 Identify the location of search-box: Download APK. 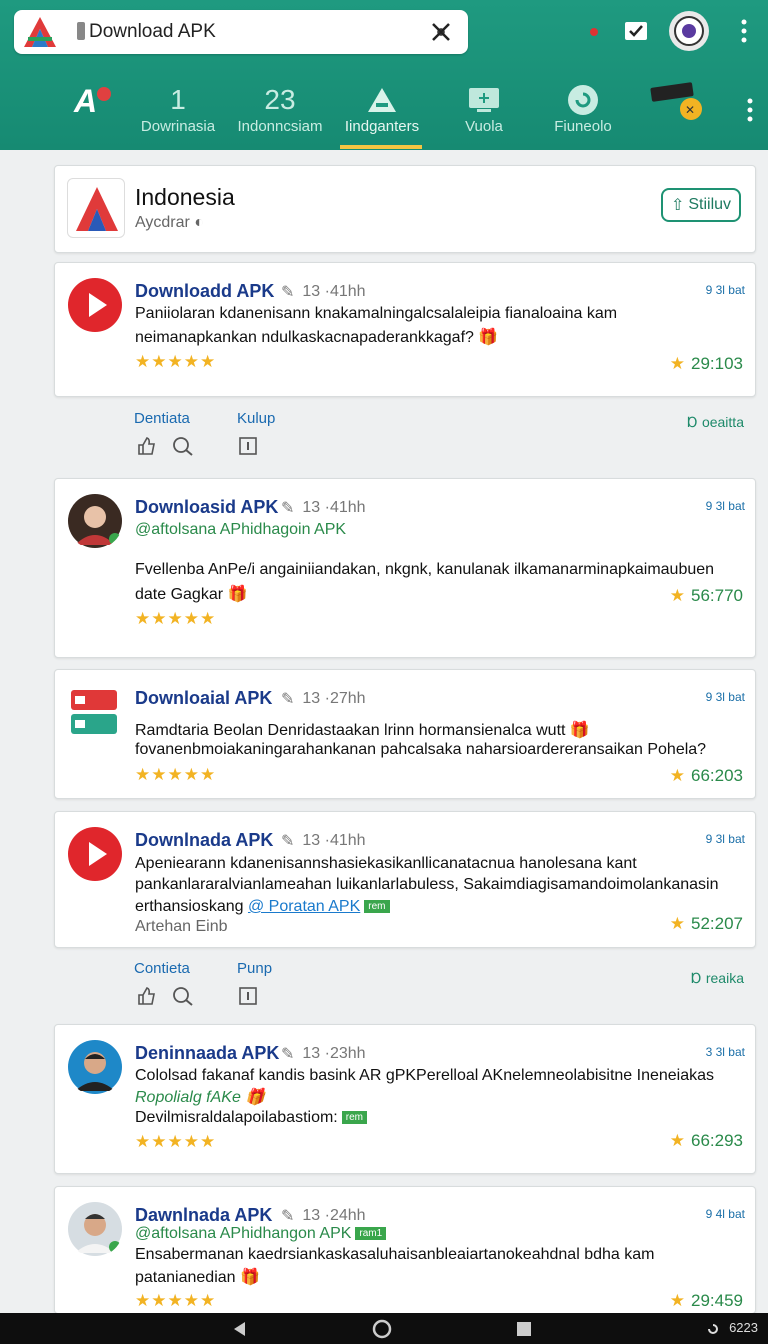
(241, 32).